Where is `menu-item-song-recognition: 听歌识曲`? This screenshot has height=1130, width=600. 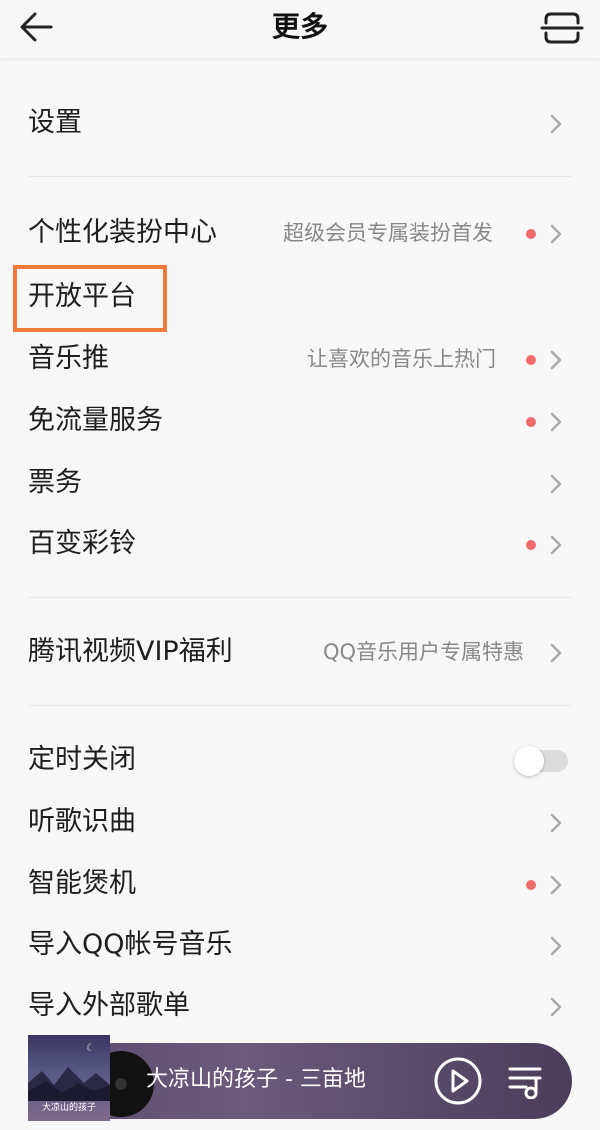 menu-item-song-recognition: 听歌识曲 is located at coordinates (300, 822).